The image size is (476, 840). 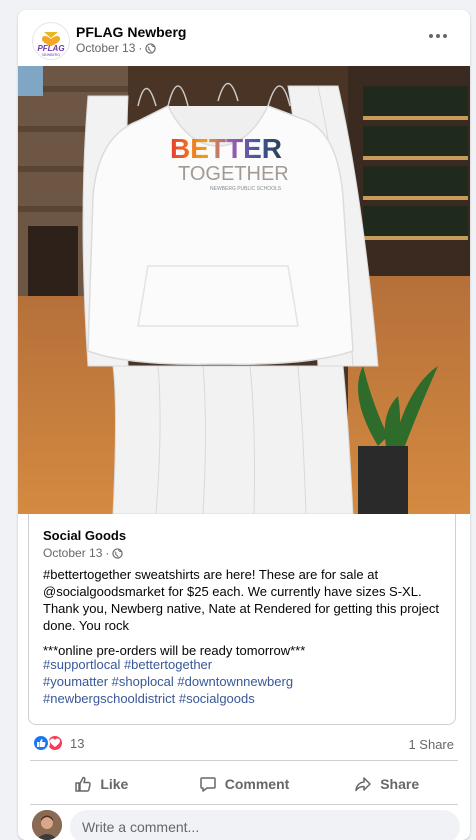 I want to click on shirt-text-line3: NEWBERG PUBLIC SCHOOLS, so click(x=246, y=189).